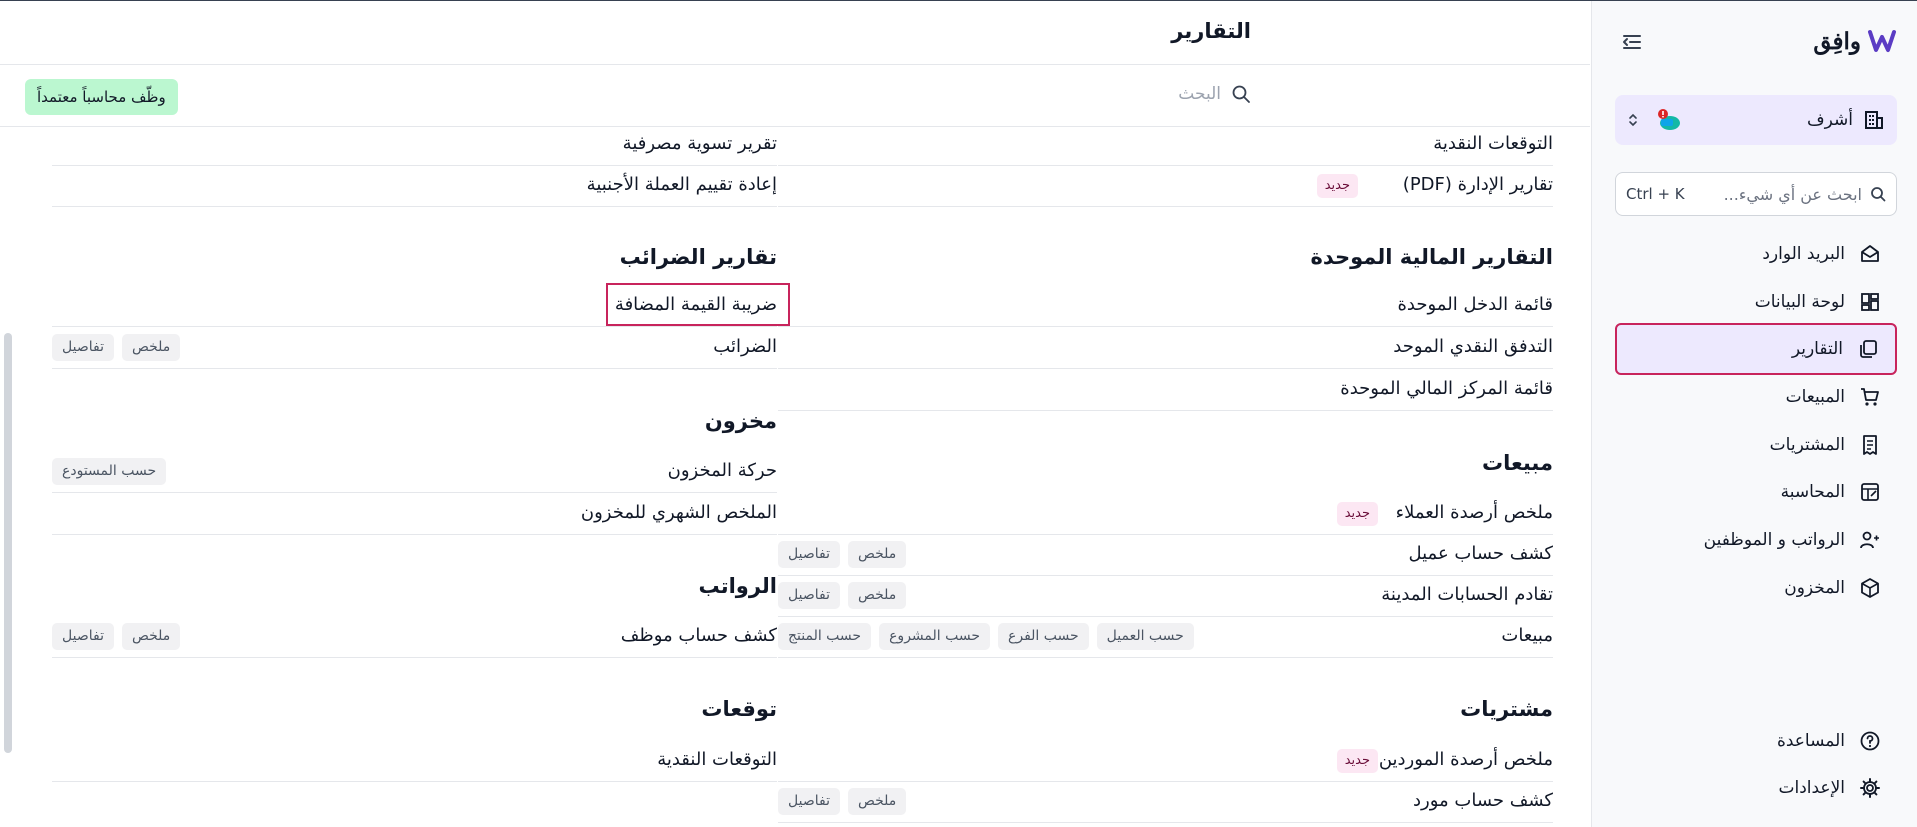 Image resolution: width=1917 pixels, height=827 pixels. What do you see at coordinates (1165, 802) in the screenshot?
I see `report-row: كشف حساب مورد تفاصيل ملخص` at bounding box center [1165, 802].